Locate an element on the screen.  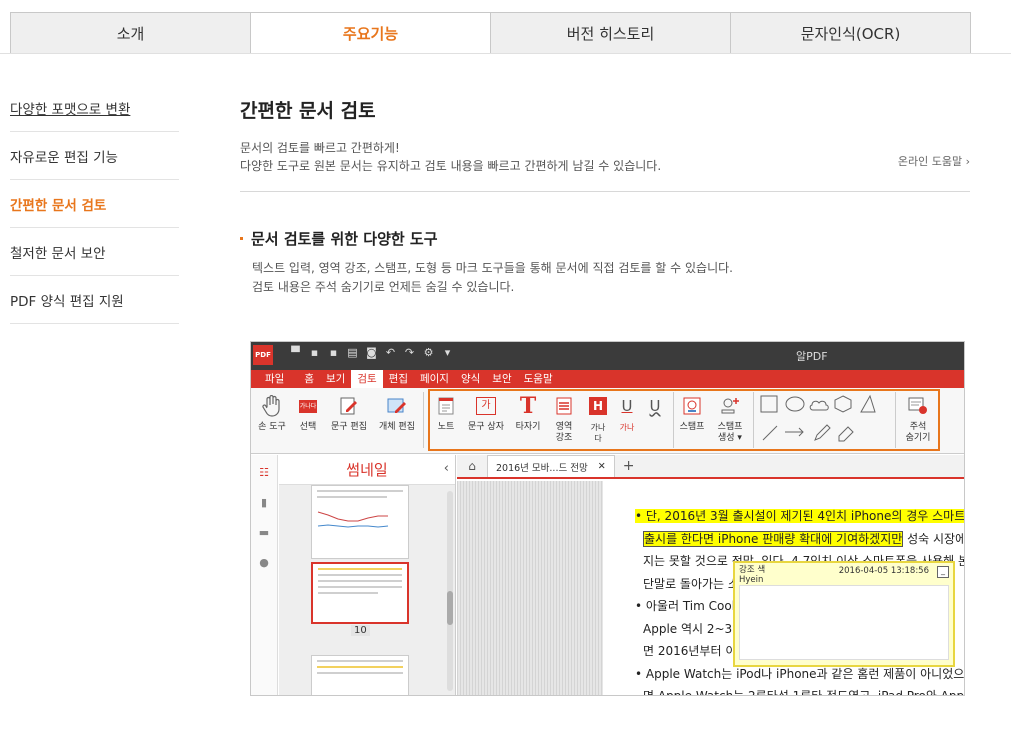
menu-edit: 편집 is located at coordinates (398, 379).